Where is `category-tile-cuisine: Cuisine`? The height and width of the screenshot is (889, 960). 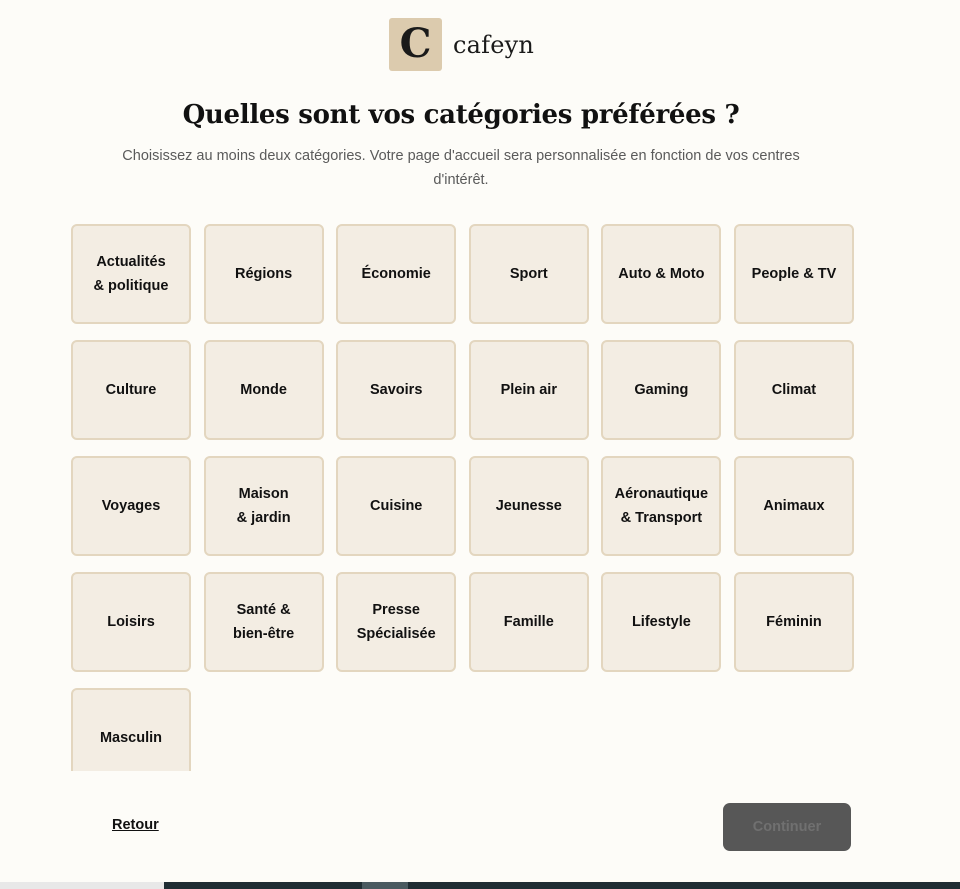 category-tile-cuisine: Cuisine is located at coordinates (396, 506).